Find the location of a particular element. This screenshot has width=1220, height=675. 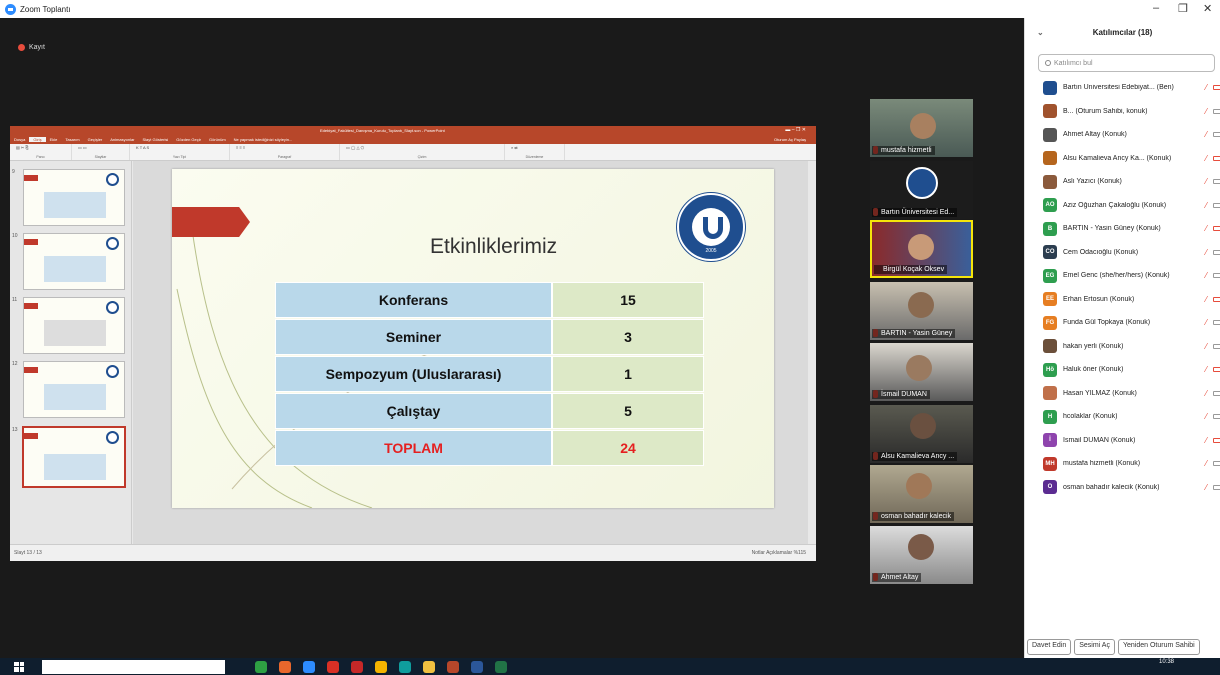

ppt-tab: Görünüm is located at coordinates (217, 139).